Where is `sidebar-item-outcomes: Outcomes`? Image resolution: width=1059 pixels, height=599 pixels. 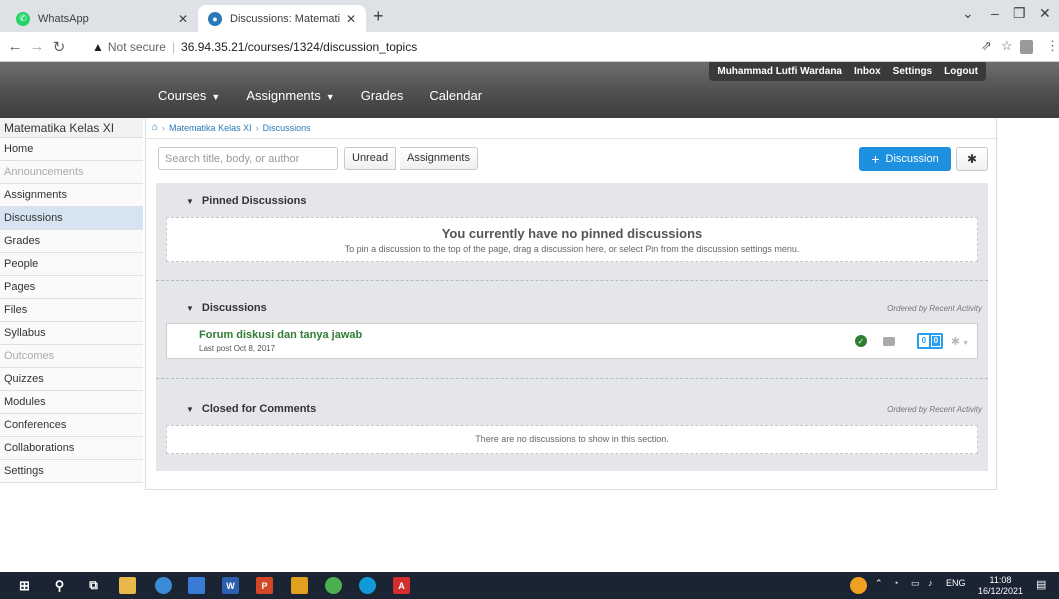 sidebar-item-outcomes: Outcomes is located at coordinates (71, 356).